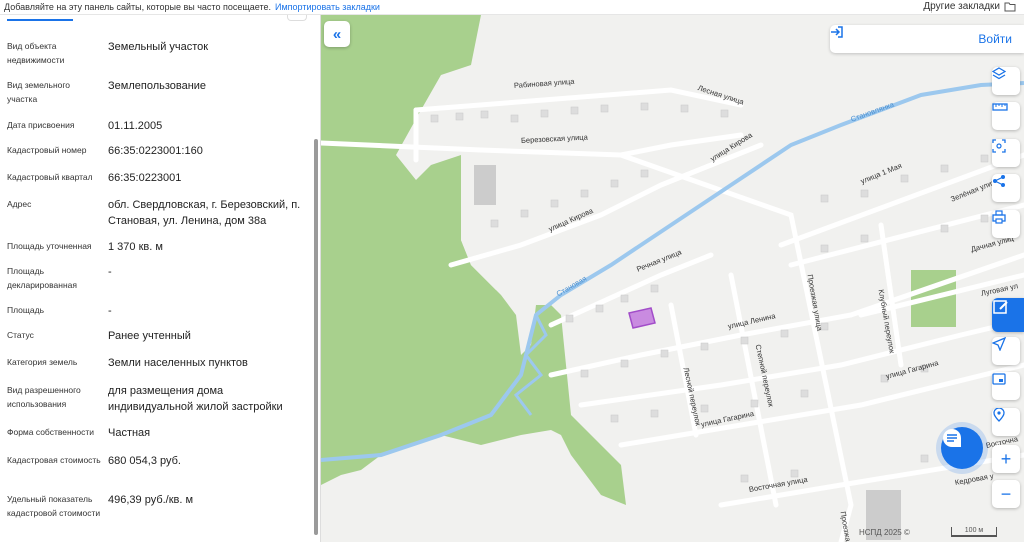 The height and width of the screenshot is (542, 1024). Describe the element at coordinates (961, 6) in the screenshot. I see `other-bookmarks-label: Другие закладки` at that location.